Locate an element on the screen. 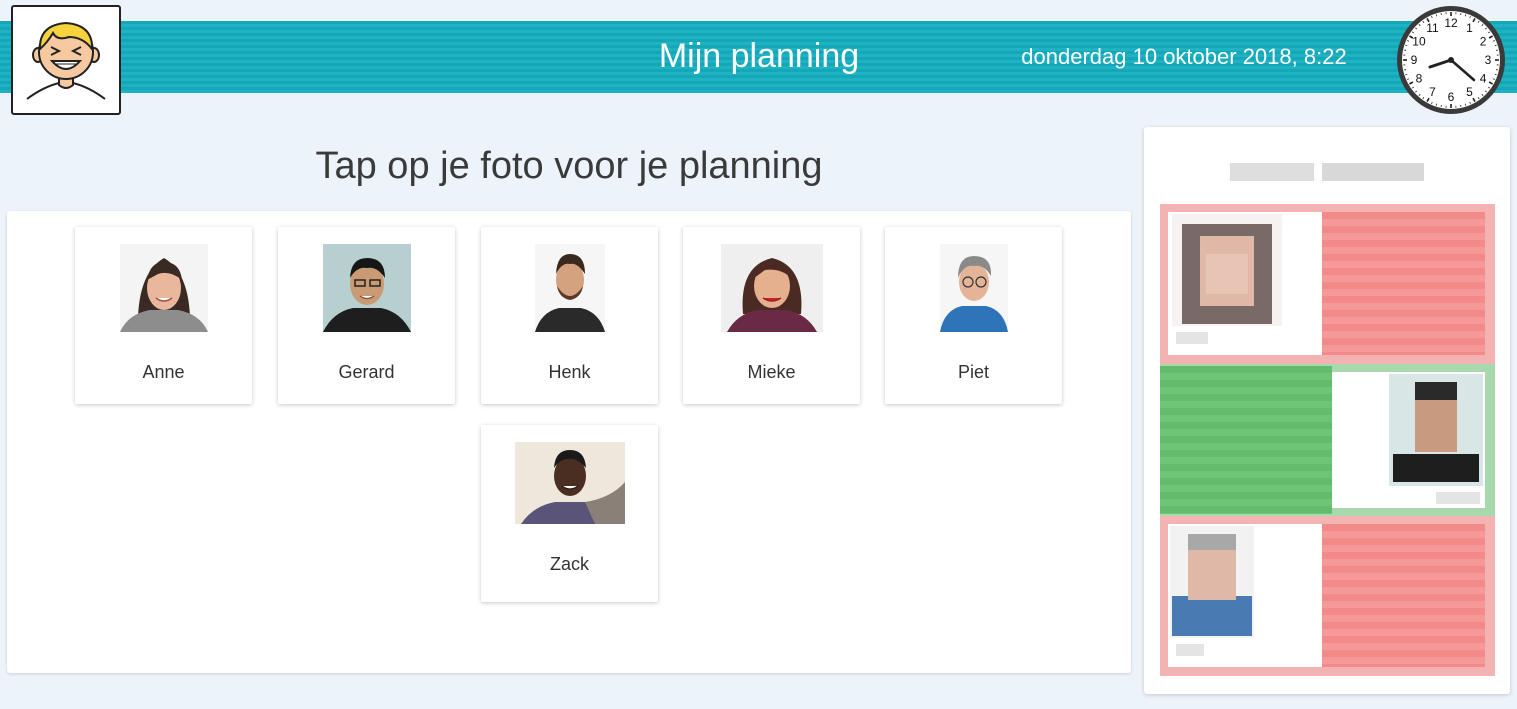 The image size is (1517, 709). smiling-boy-icon is located at coordinates (66, 60).